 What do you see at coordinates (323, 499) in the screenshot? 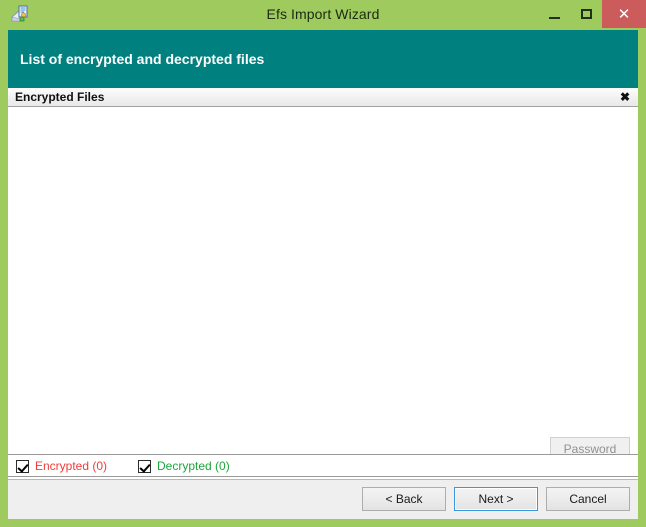
I see `footer-bar: < Back Next > Cancel` at bounding box center [323, 499].